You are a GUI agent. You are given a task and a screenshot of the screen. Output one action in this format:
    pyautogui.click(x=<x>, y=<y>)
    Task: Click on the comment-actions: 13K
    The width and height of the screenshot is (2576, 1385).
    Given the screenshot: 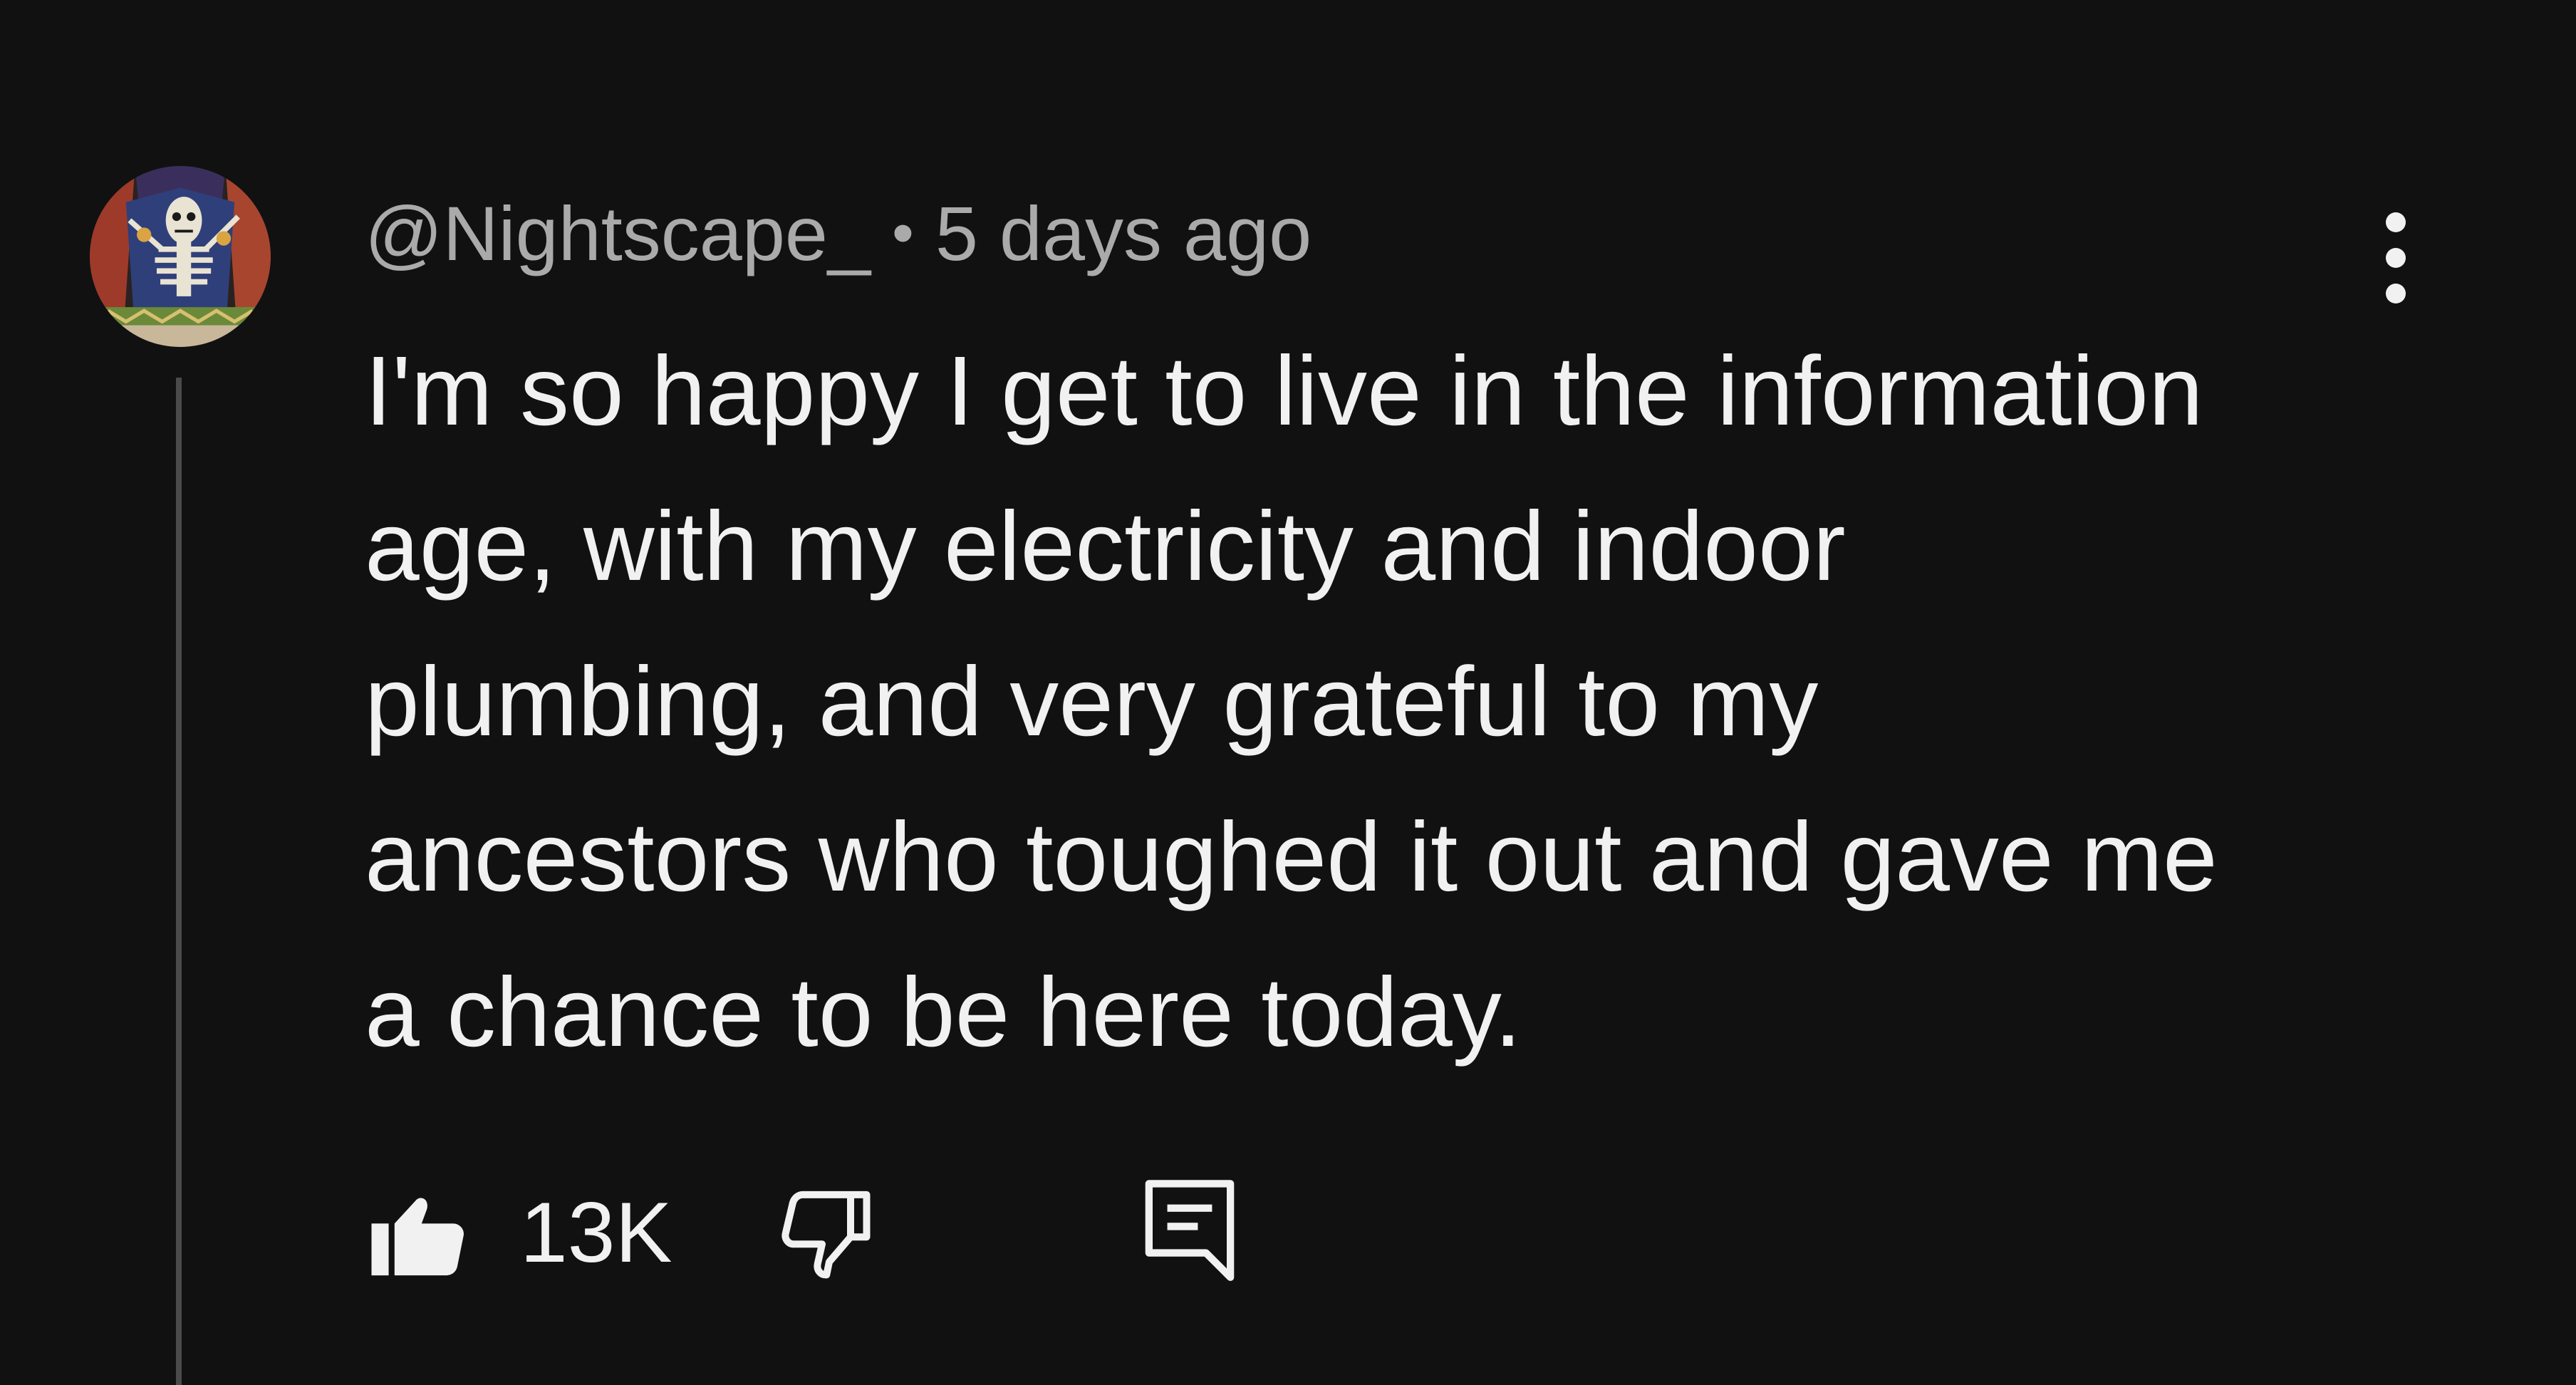 What is the action you would take?
    pyautogui.click(x=802, y=1232)
    